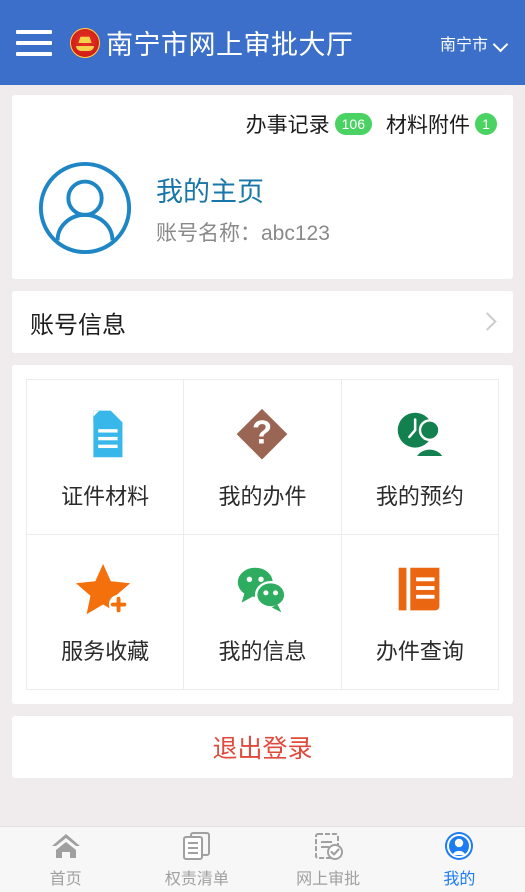 The image size is (525, 892). I want to click on grid-item-my-cases-label: 我的办件, so click(262, 496).